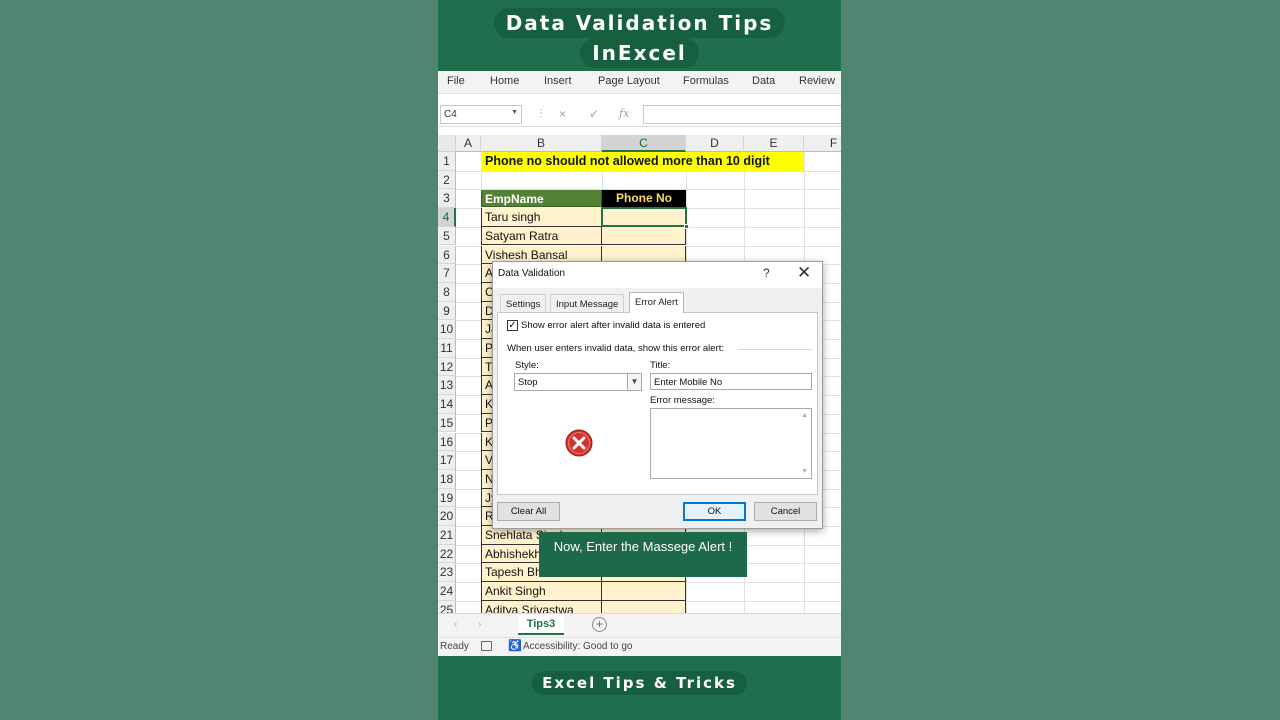 This screenshot has width=1280, height=720. Describe the element at coordinates (731, 381) in the screenshot. I see `alert-title-input: Enter Mobile No` at that location.